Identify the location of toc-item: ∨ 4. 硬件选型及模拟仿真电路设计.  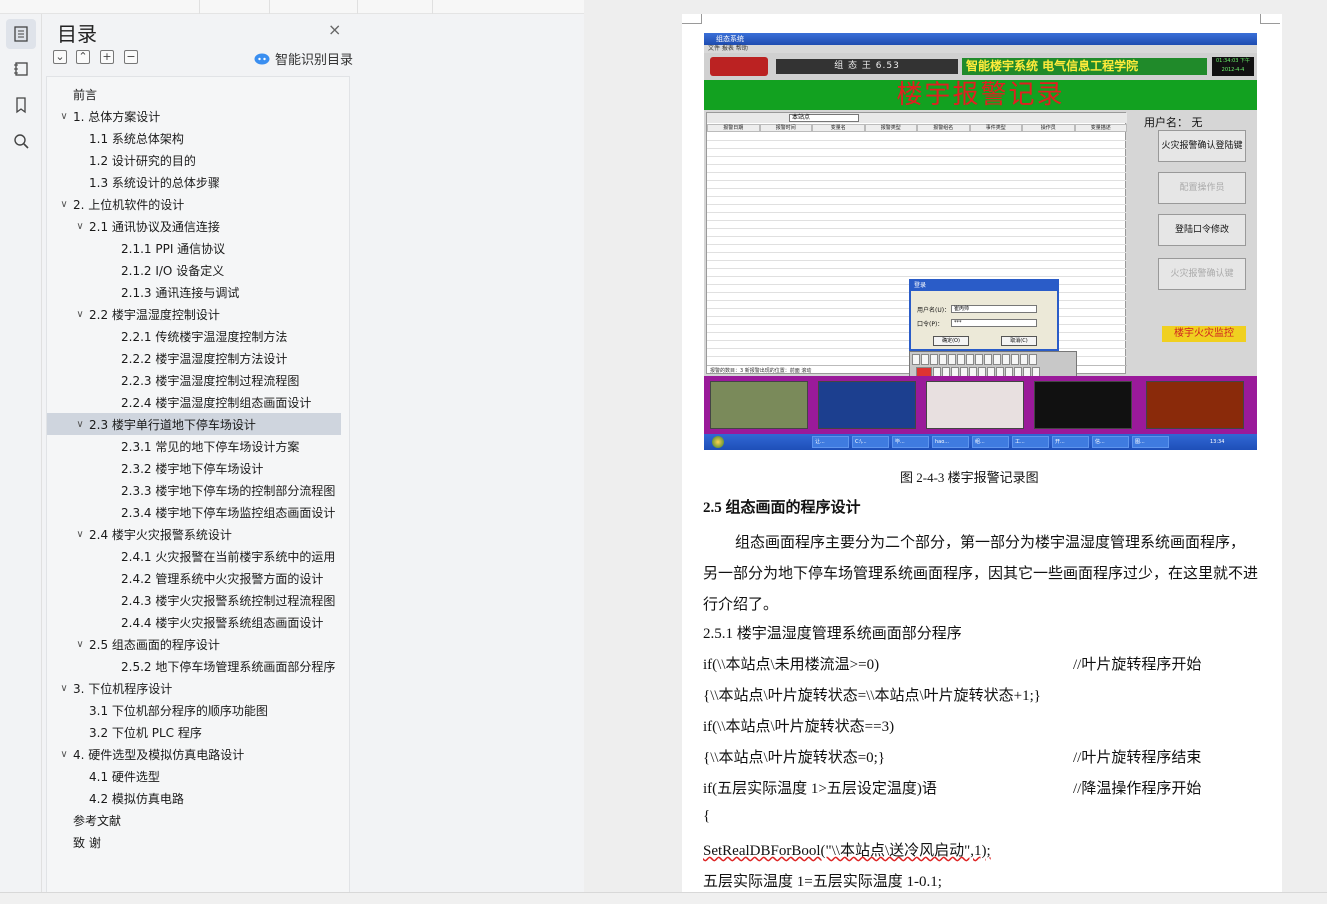
(194, 754).